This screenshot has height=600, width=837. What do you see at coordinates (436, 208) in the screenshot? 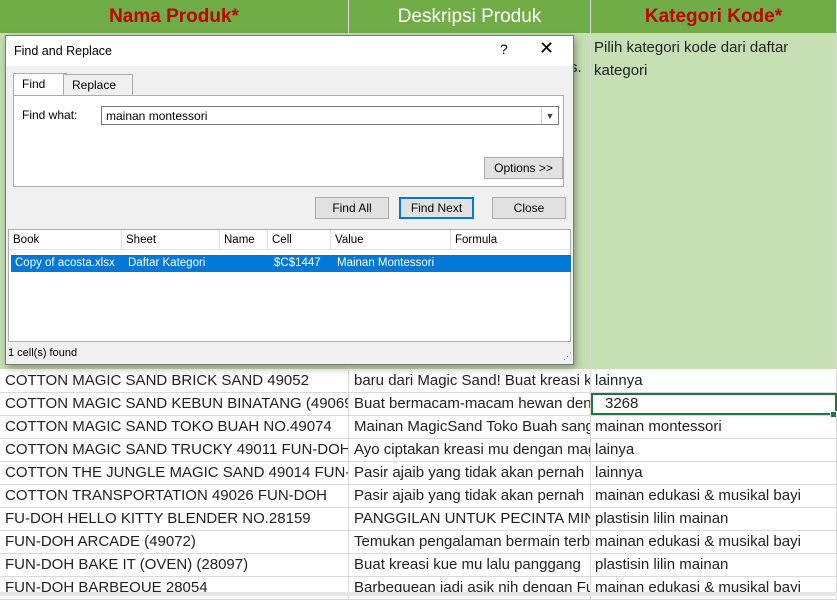
I see `find-next-button: Find Next` at bounding box center [436, 208].